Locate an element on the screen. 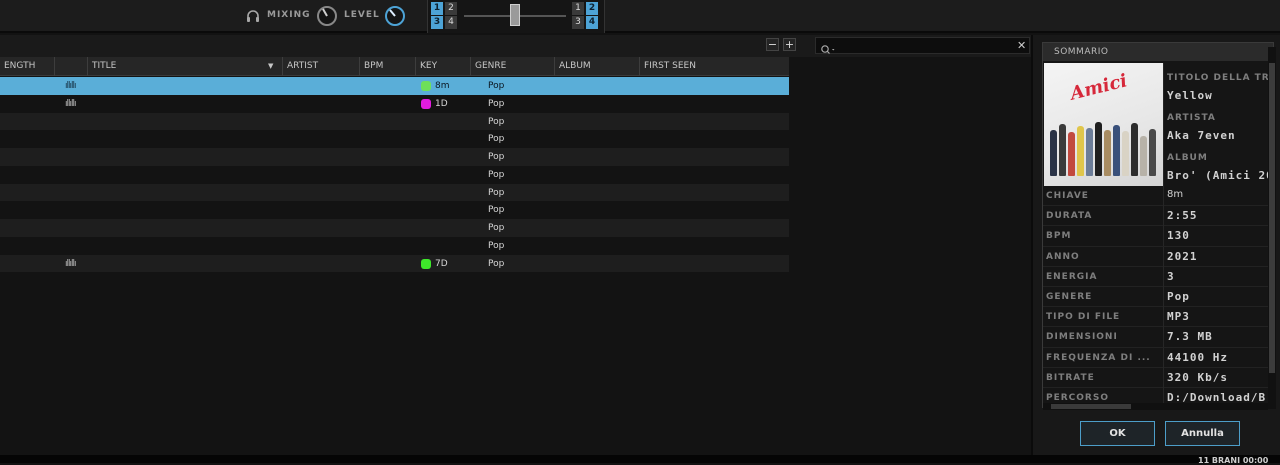 The width and height of the screenshot is (1280, 465). field-album-label: ALBUM is located at coordinates (1187, 158).